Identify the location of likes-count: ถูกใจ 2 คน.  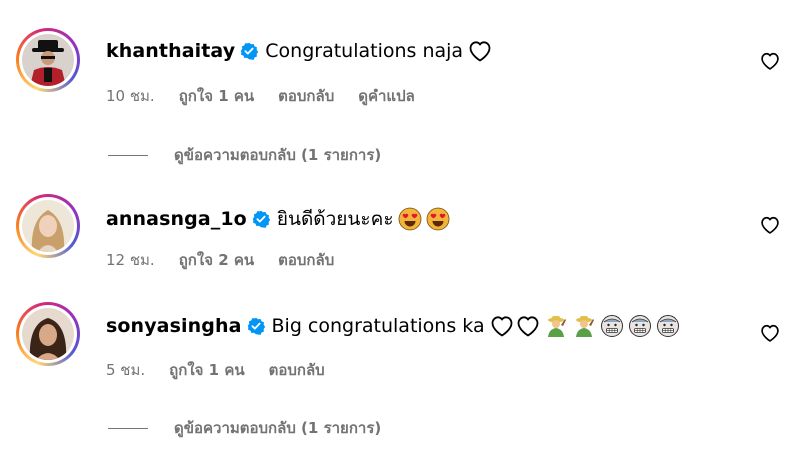
(216, 260).